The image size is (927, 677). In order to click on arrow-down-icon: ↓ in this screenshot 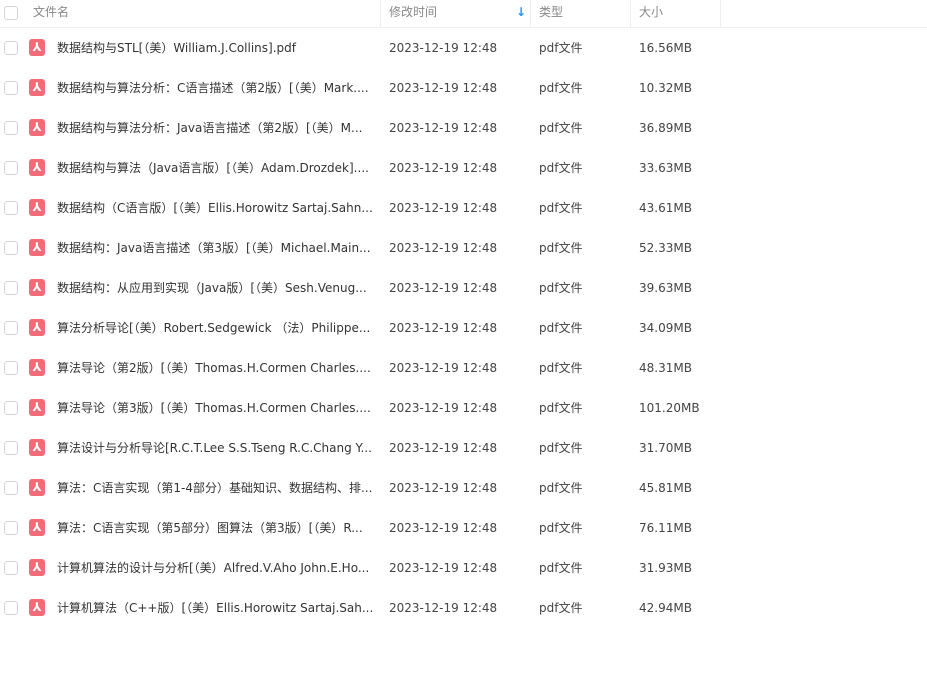, I will do `click(521, 12)`.